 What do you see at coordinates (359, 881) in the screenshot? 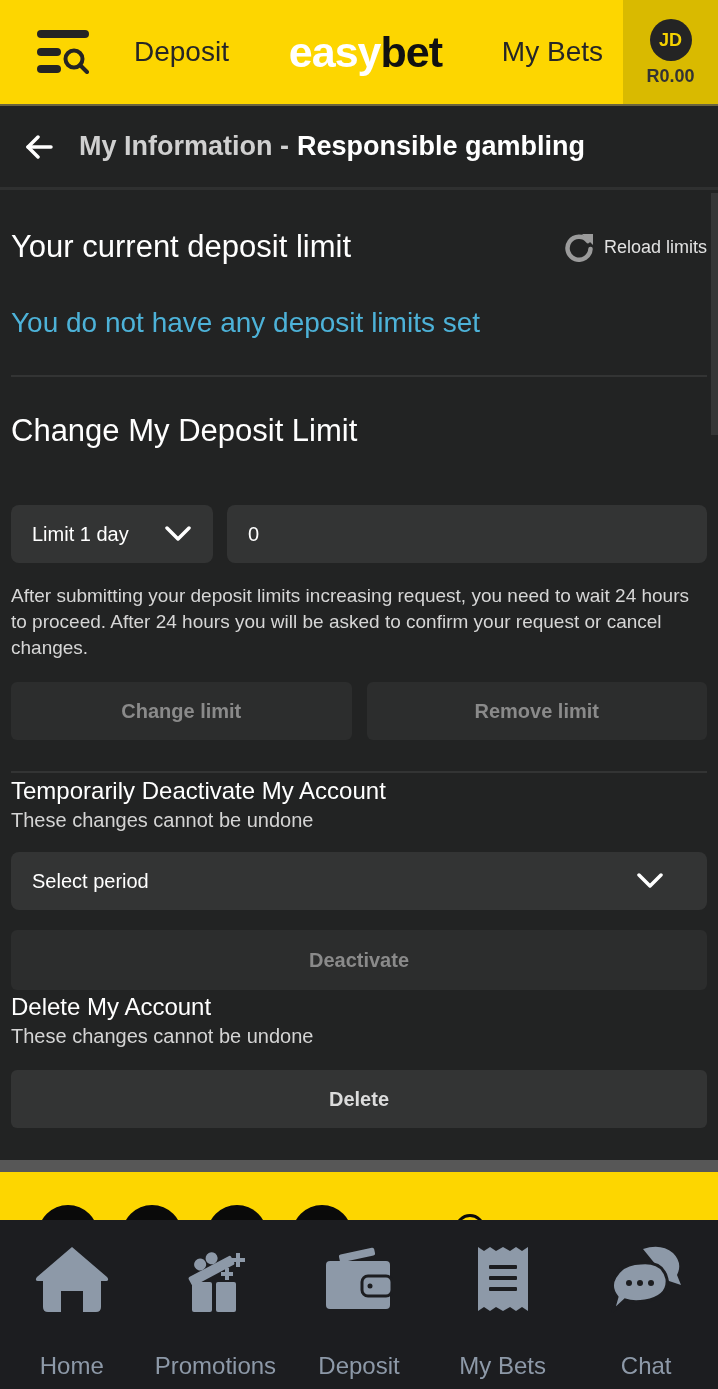
I see `period-select: Select period` at bounding box center [359, 881].